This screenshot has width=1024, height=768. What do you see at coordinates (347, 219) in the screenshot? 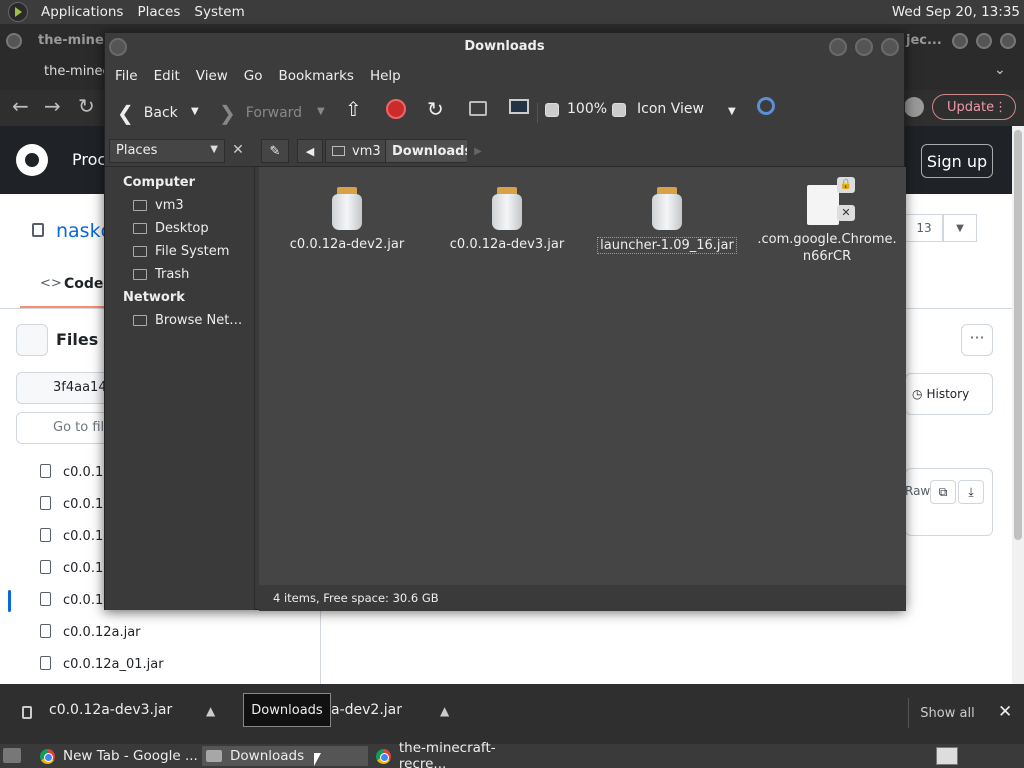
I see `file-item: c0.0.12a-dev2.jar` at bounding box center [347, 219].